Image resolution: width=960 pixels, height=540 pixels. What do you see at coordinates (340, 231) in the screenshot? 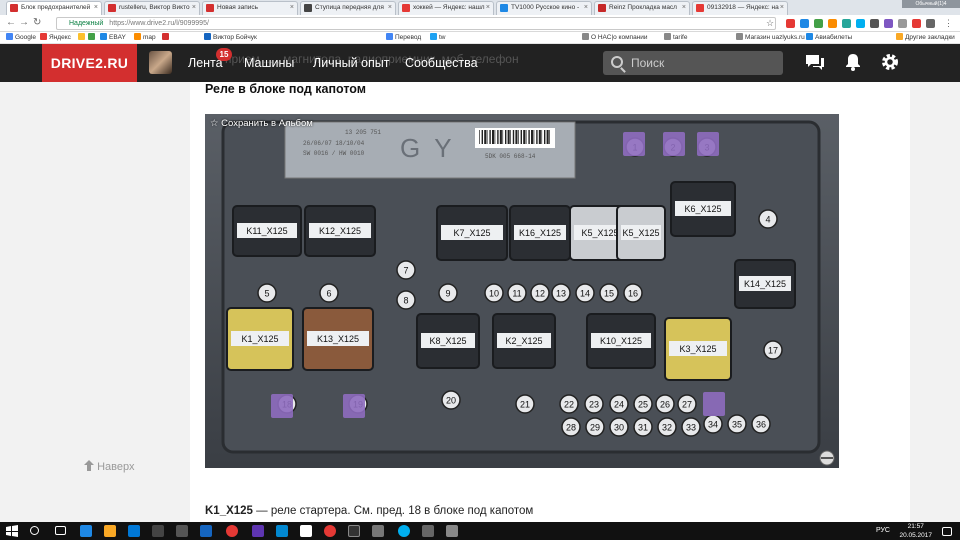
I see `relay-label: K12_X125` at bounding box center [340, 231].